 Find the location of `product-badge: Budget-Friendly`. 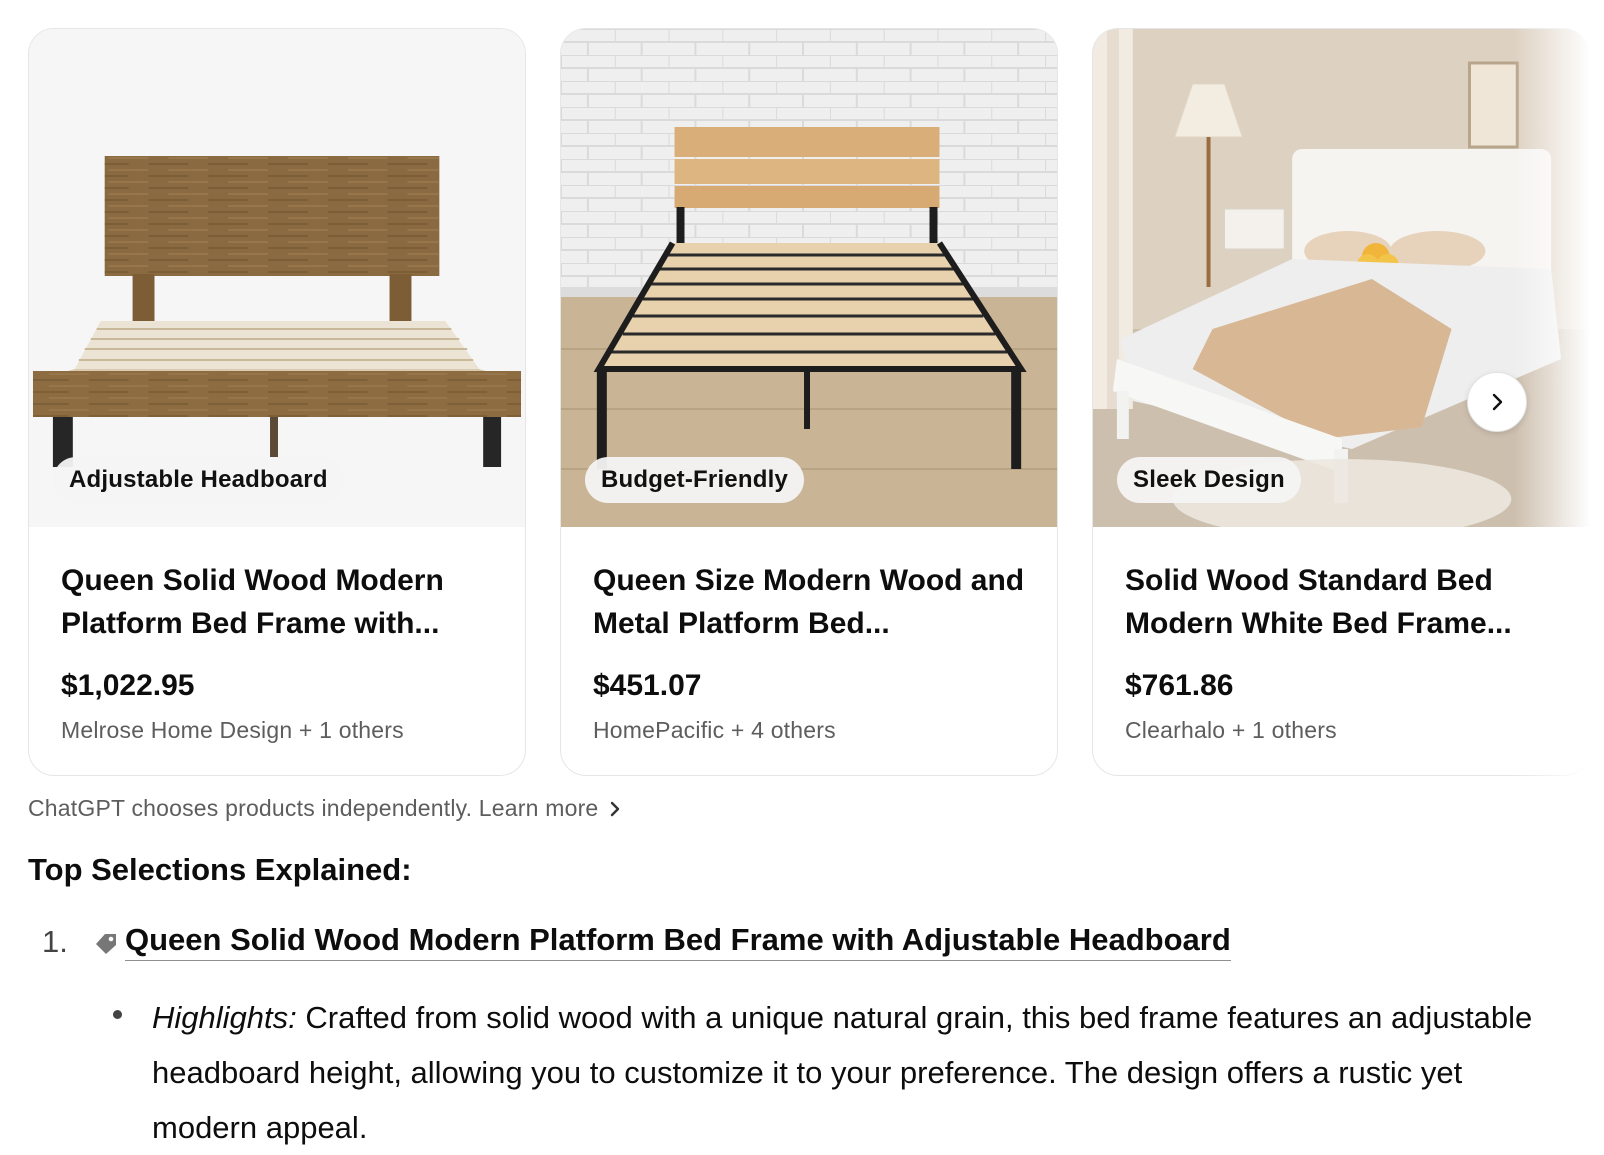

product-badge: Budget-Friendly is located at coordinates (694, 480).